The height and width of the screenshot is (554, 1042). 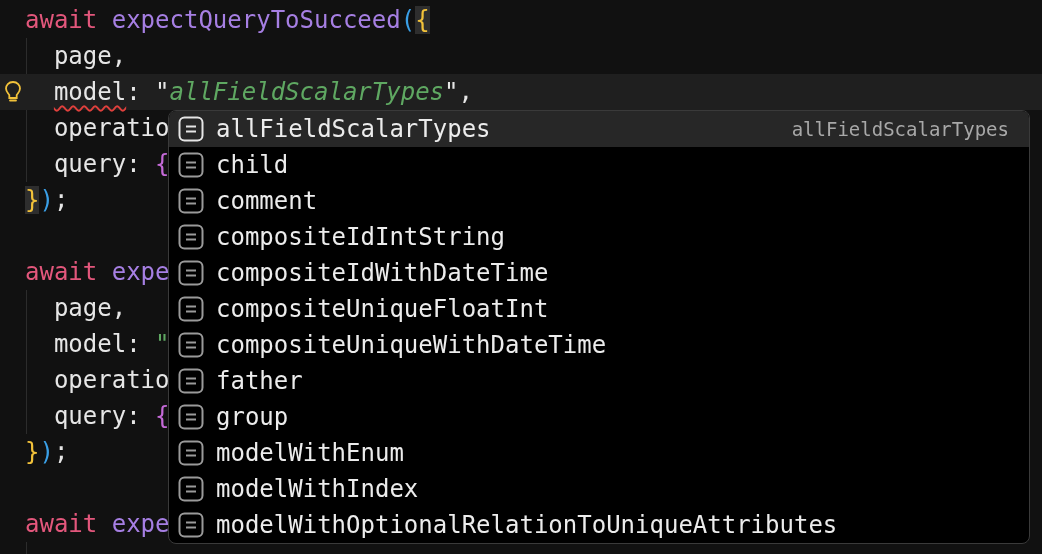 I want to click on completion-item: compositeUniqueFloatInt, so click(x=599, y=309).